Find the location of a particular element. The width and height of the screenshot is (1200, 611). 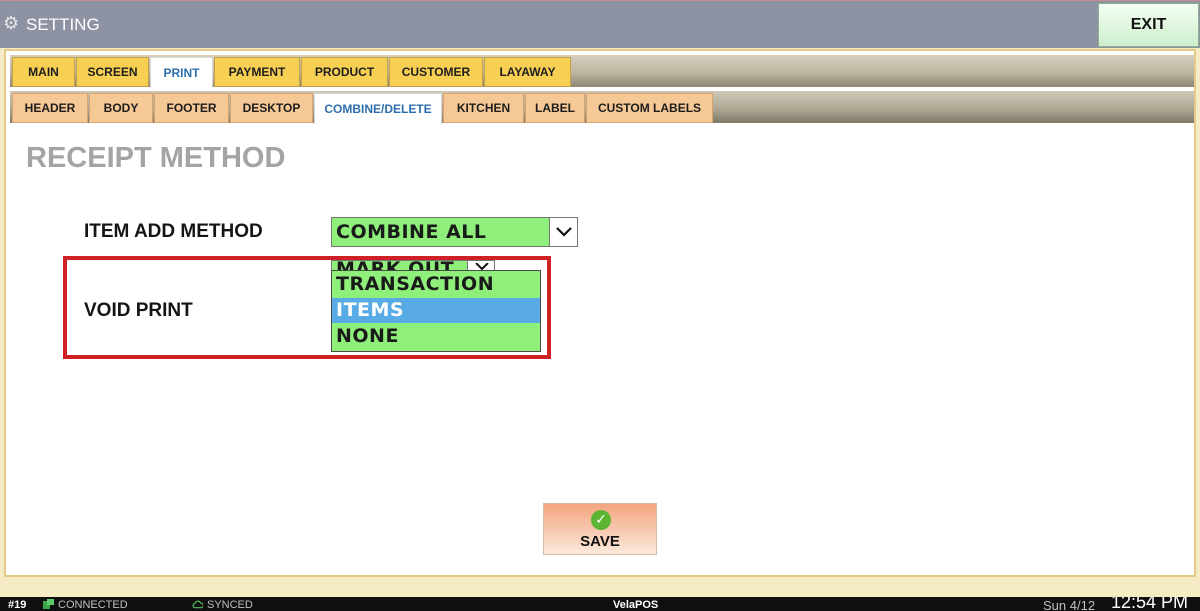

app-name: VelaPOS is located at coordinates (635, 604).